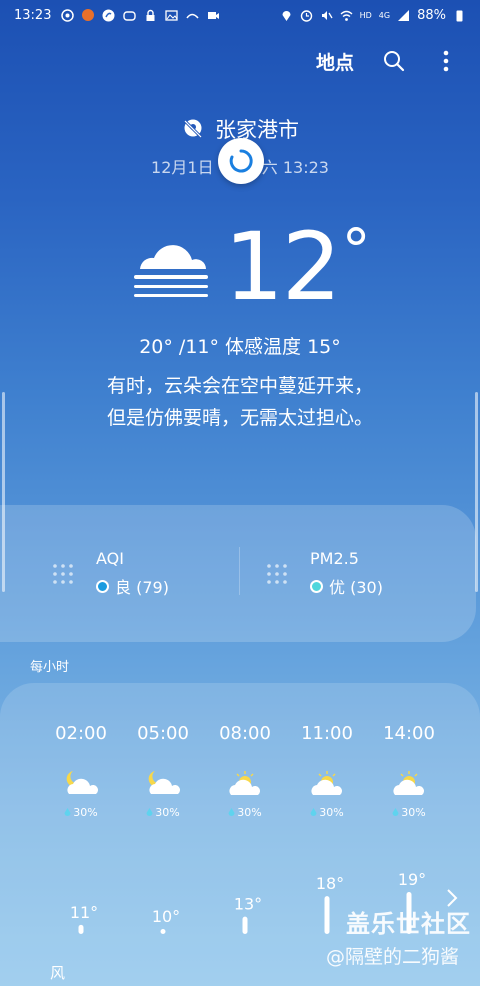 The width and height of the screenshot is (480, 986). I want to click on temp-label: 19°, so click(412, 879).